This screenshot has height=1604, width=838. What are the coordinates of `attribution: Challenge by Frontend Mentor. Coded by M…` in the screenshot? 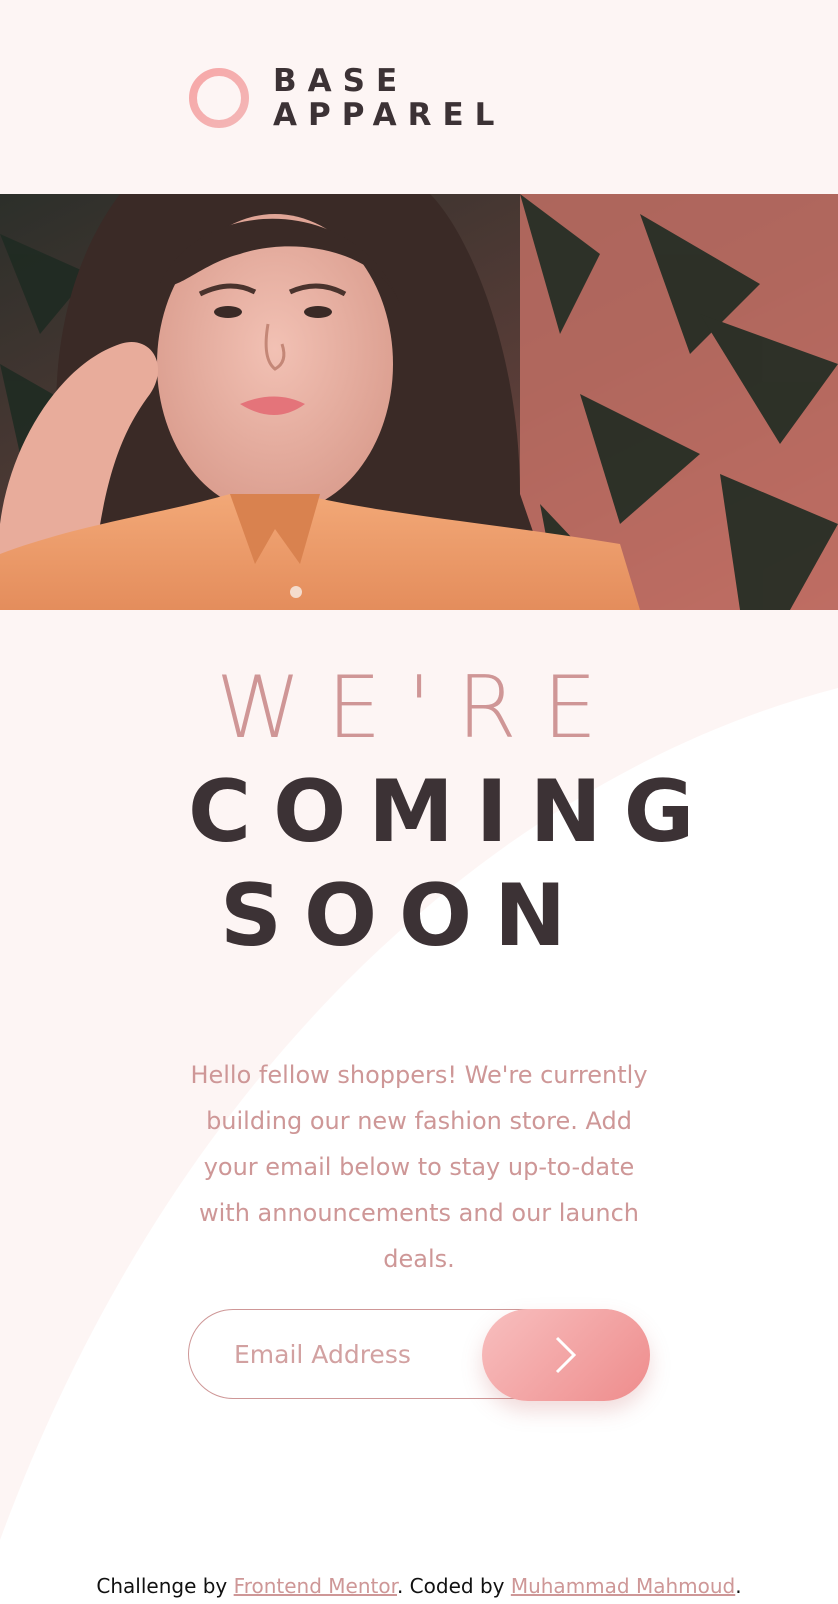 It's located at (419, 1586).